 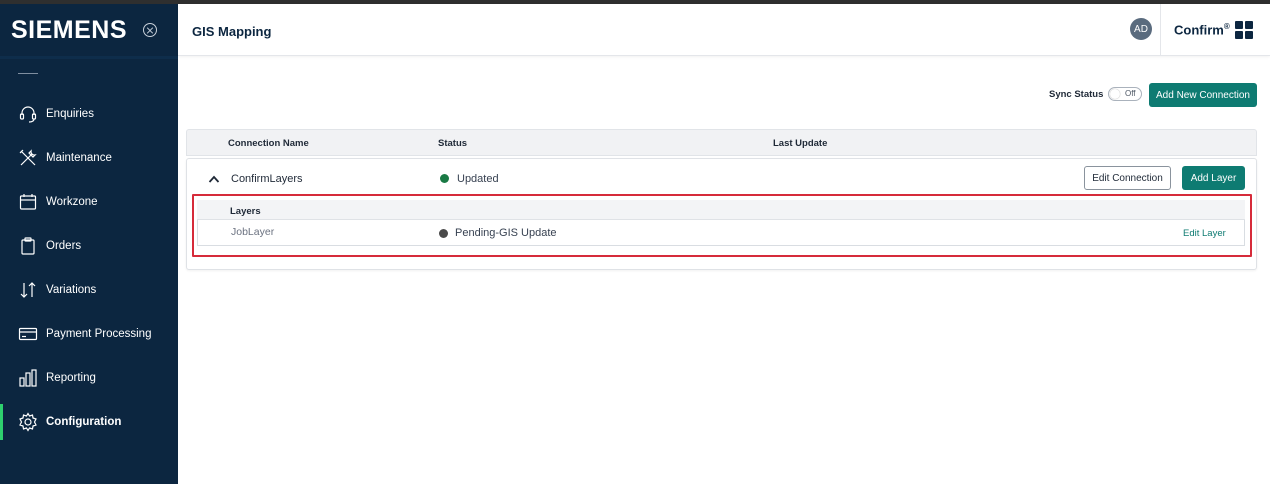 What do you see at coordinates (72, 202) in the screenshot?
I see `sidebar-item-label: Workzone` at bounding box center [72, 202].